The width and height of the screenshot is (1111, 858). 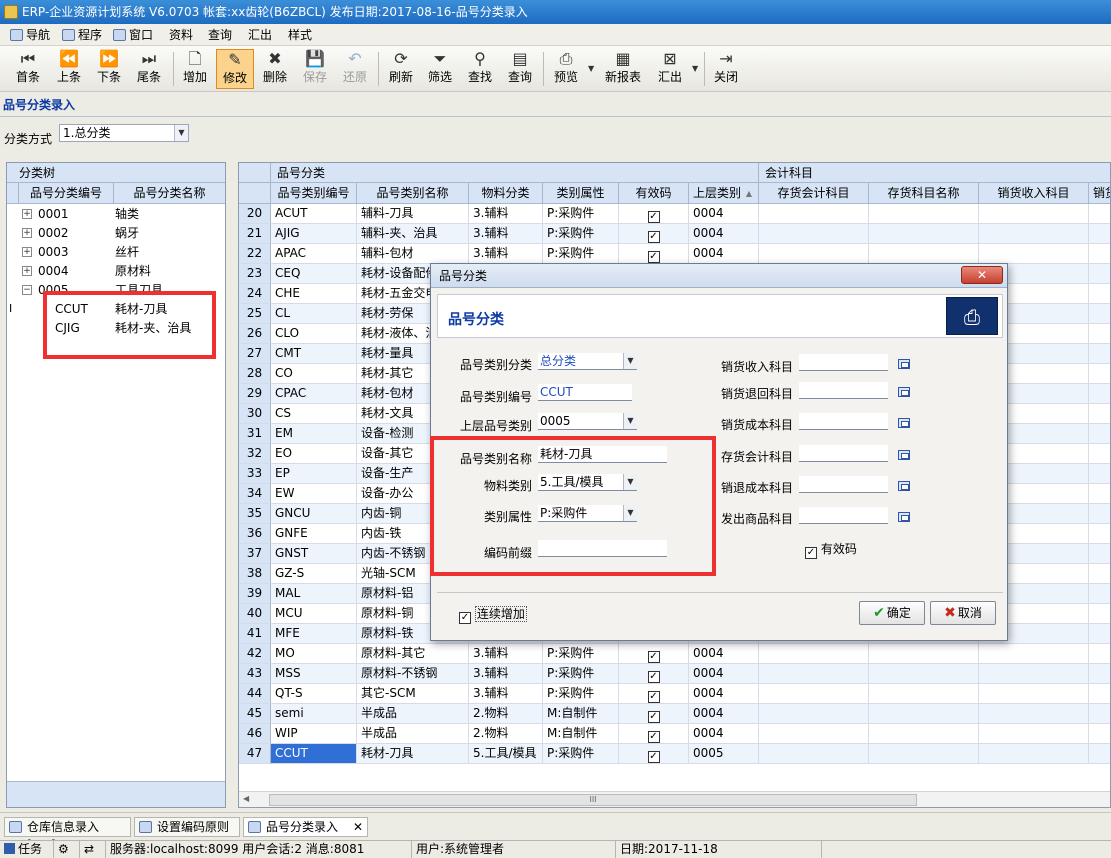 I want to click on cell-code: QT-S, so click(x=314, y=694).